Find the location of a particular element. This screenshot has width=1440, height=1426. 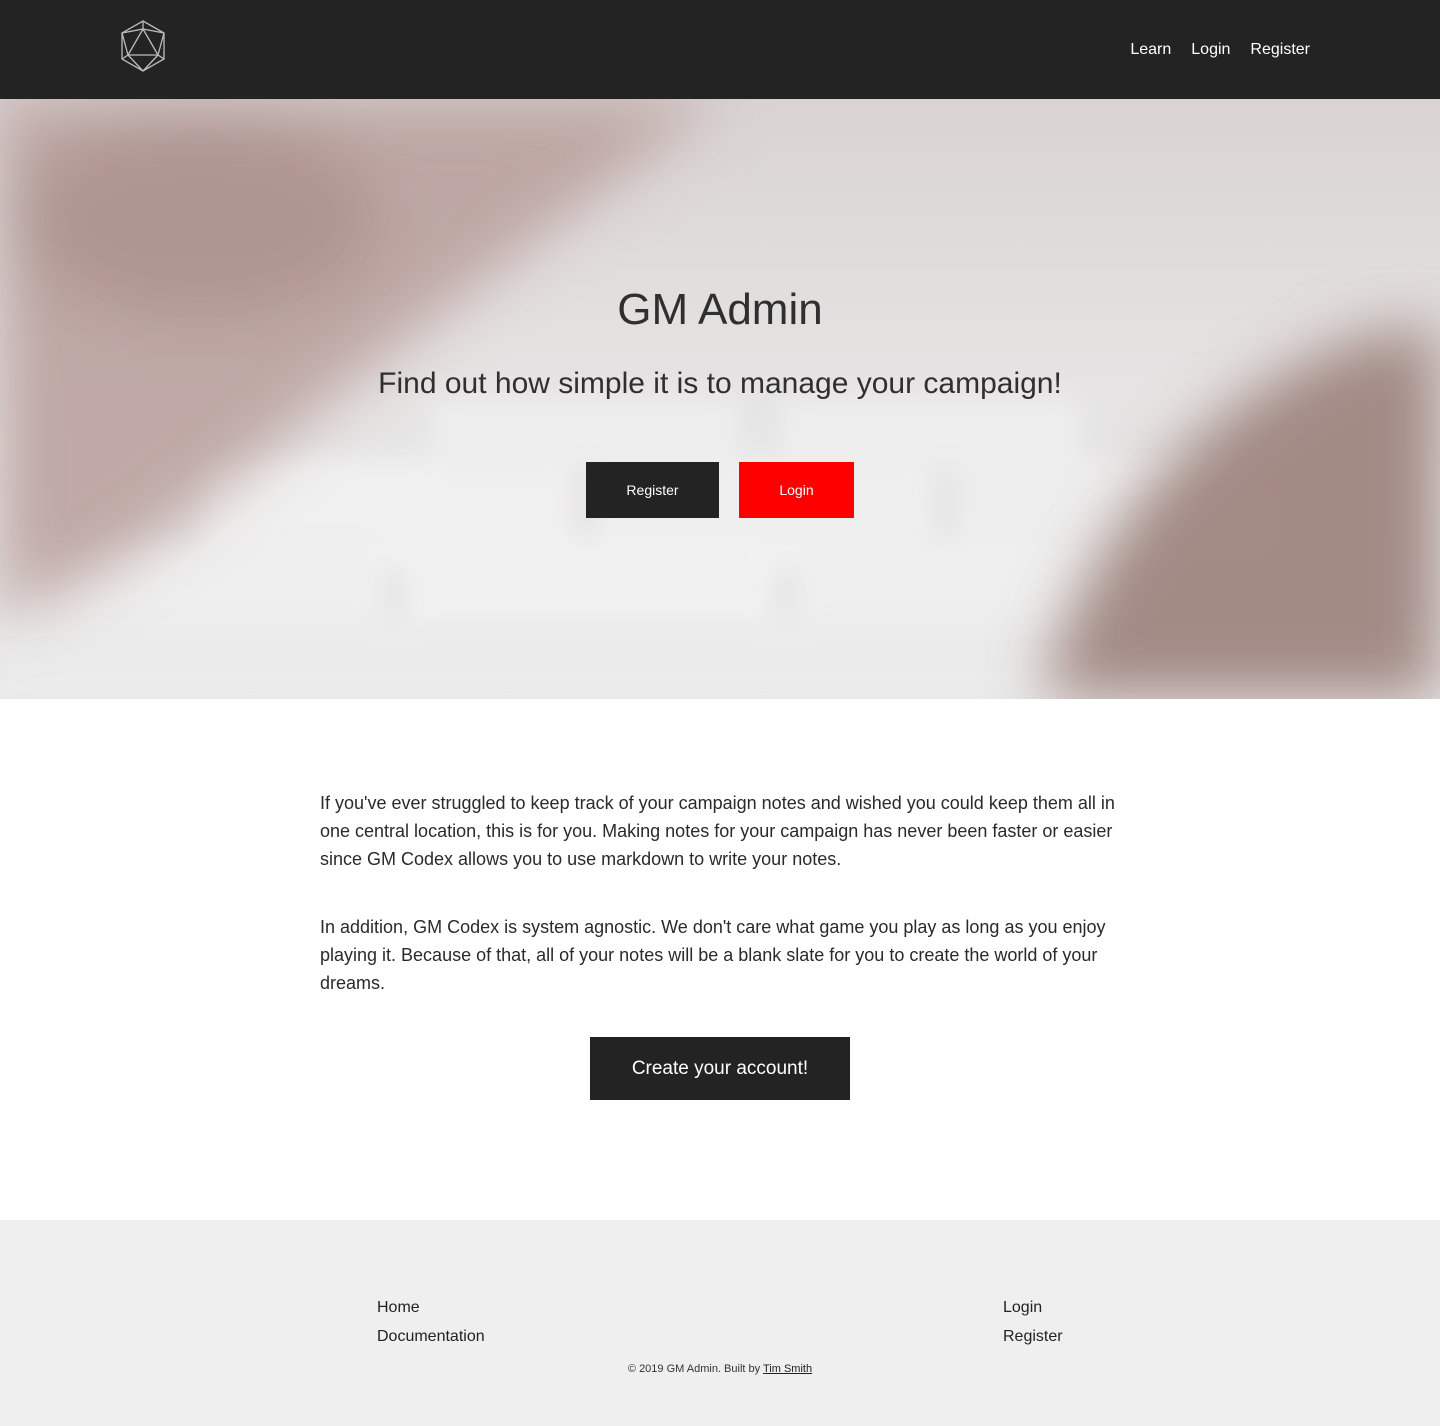

top-navbar: Learn Login Register is located at coordinates (720, 49).